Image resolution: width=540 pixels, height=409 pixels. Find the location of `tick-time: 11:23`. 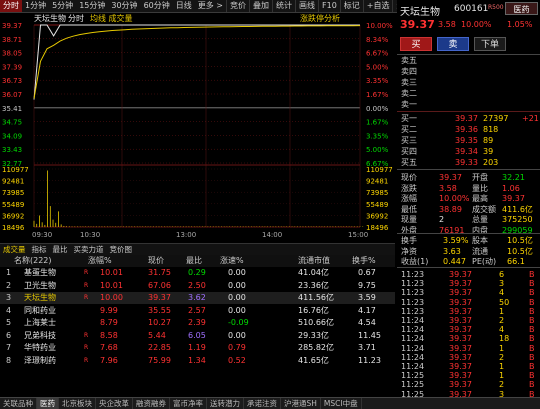

tick-time: 11:23 is located at coordinates (413, 274).